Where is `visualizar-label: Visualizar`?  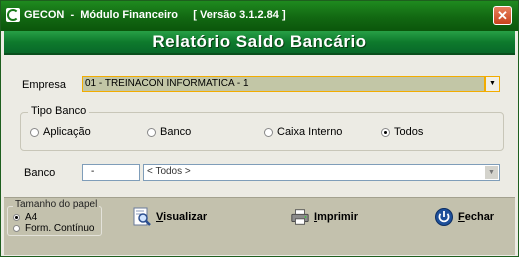 visualizar-label: Visualizar is located at coordinates (182, 217).